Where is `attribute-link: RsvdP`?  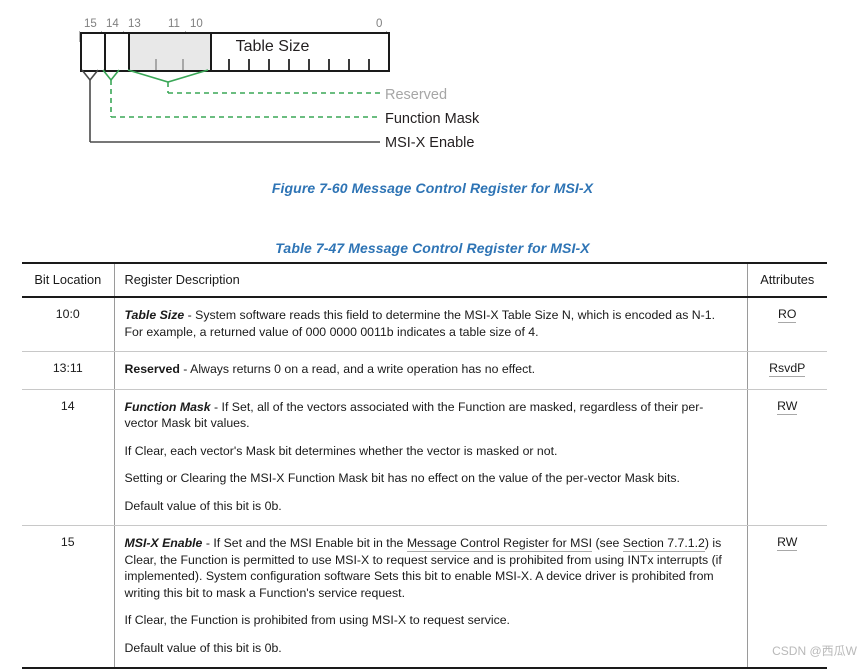
attribute-link: RsvdP is located at coordinates (787, 369).